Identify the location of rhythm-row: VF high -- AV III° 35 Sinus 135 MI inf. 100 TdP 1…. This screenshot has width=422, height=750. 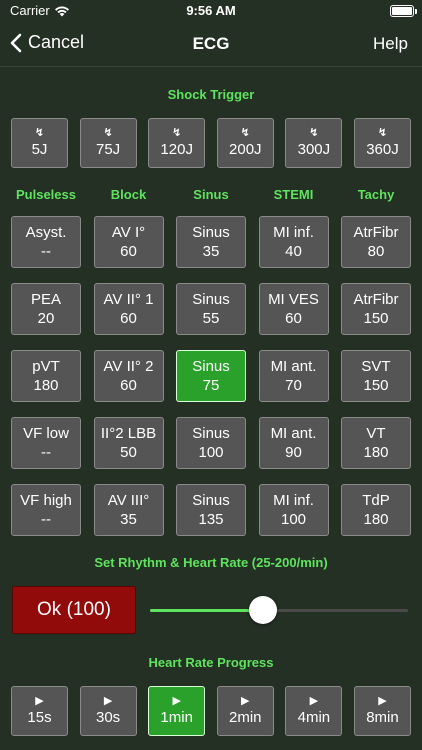
(211, 510).